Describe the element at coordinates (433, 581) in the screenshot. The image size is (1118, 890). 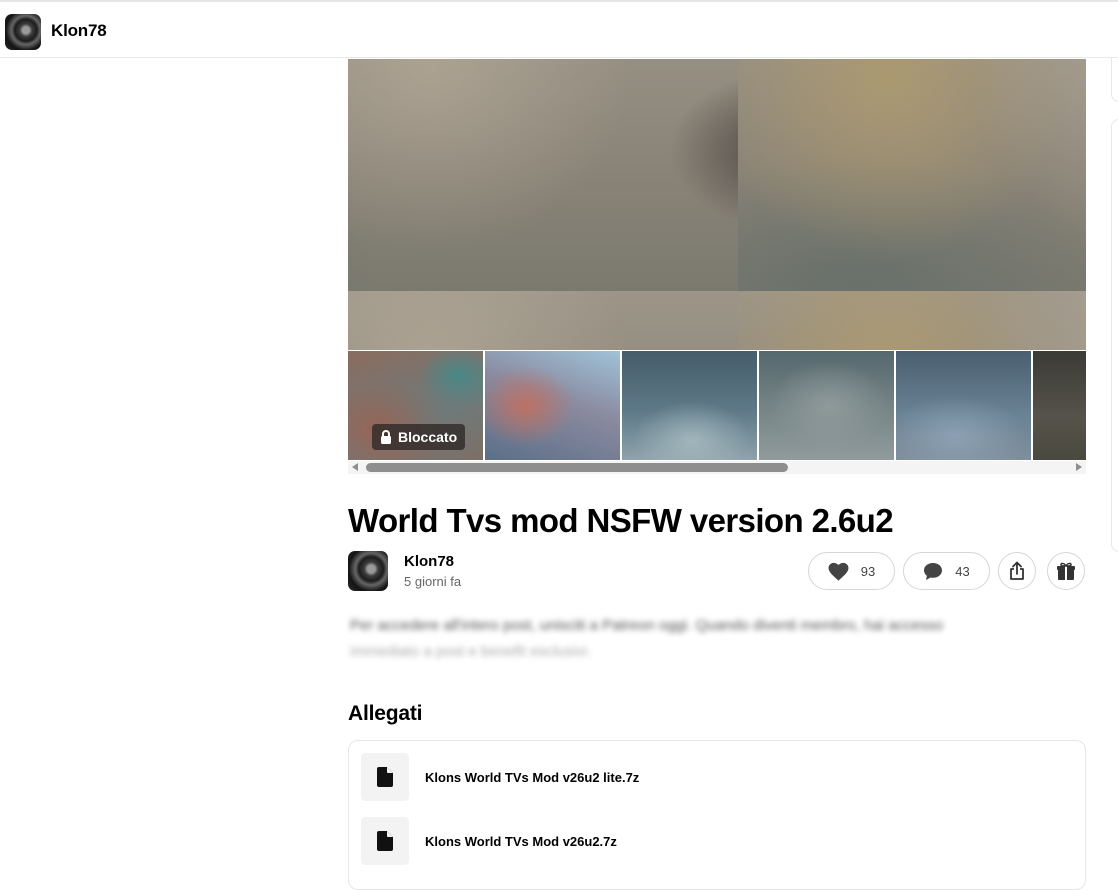
I see `post-timestamp: 5 giorni fa` at that location.